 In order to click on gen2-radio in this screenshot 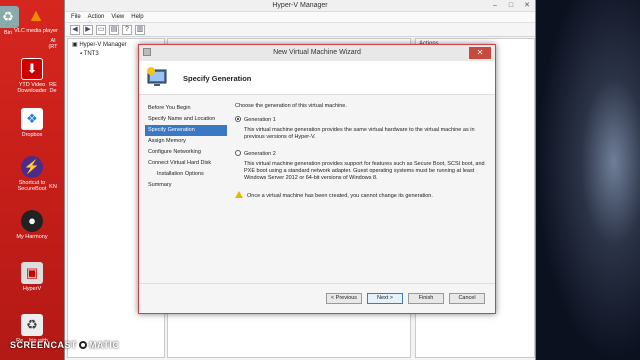, I will do `click(238, 153)`.